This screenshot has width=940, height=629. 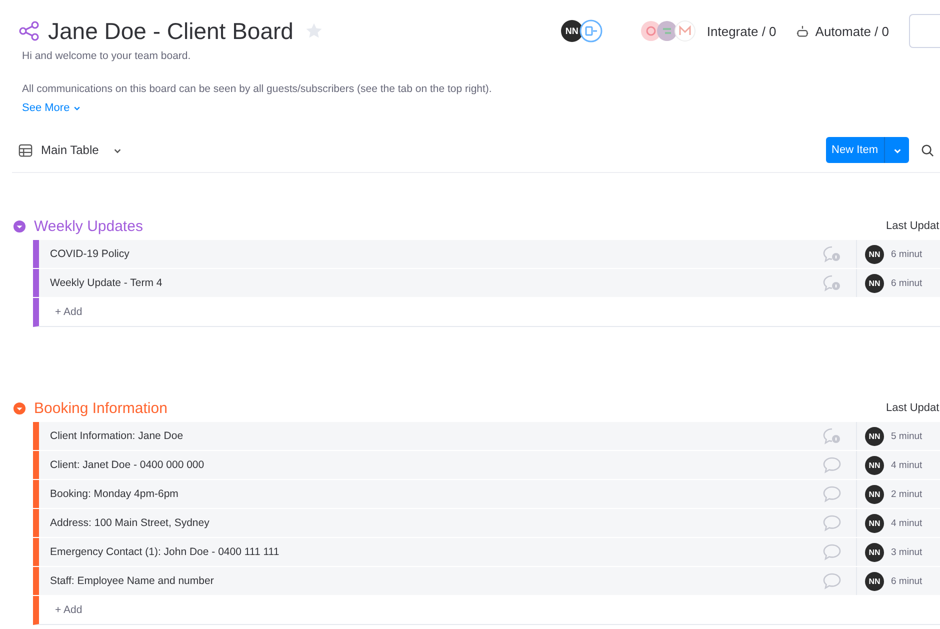 I want to click on new-item-button: New Item, so click(x=855, y=150).